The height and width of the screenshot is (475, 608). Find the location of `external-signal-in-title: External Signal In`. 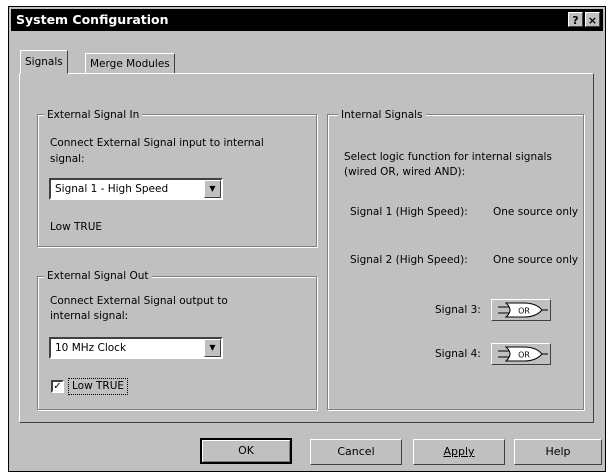

external-signal-in-title: External Signal In is located at coordinates (93, 115).